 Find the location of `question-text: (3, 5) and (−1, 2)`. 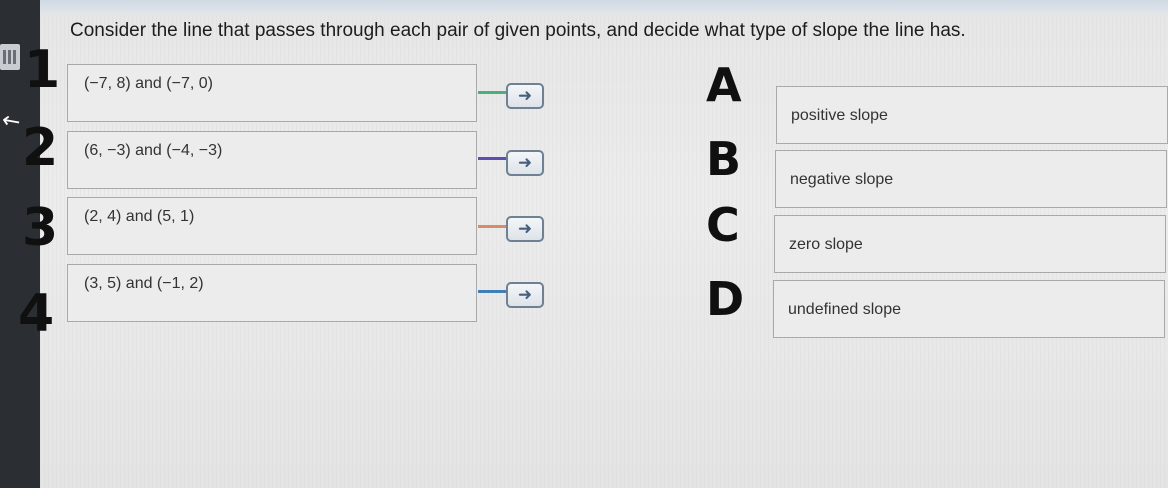

question-text: (3, 5) and (−1, 2) is located at coordinates (144, 283).